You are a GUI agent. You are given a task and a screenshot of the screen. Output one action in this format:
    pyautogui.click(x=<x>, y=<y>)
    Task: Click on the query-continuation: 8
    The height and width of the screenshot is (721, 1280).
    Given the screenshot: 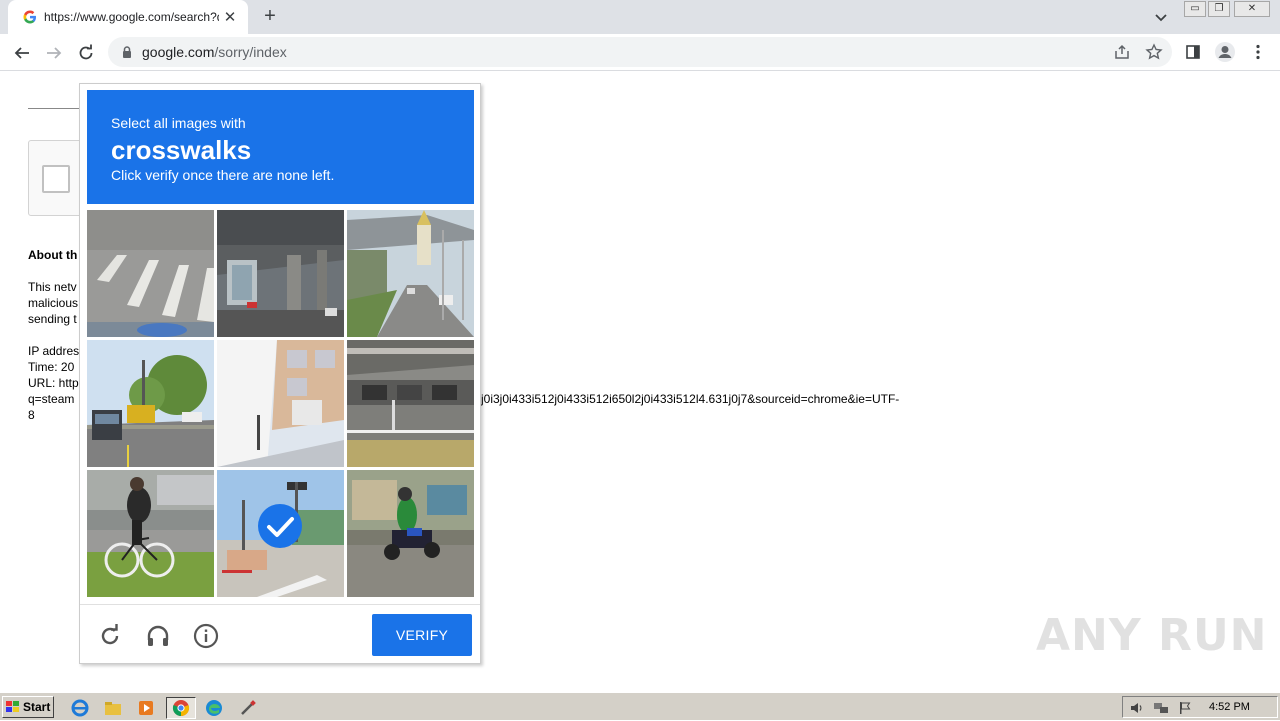 What is the action you would take?
    pyautogui.click(x=31, y=415)
    